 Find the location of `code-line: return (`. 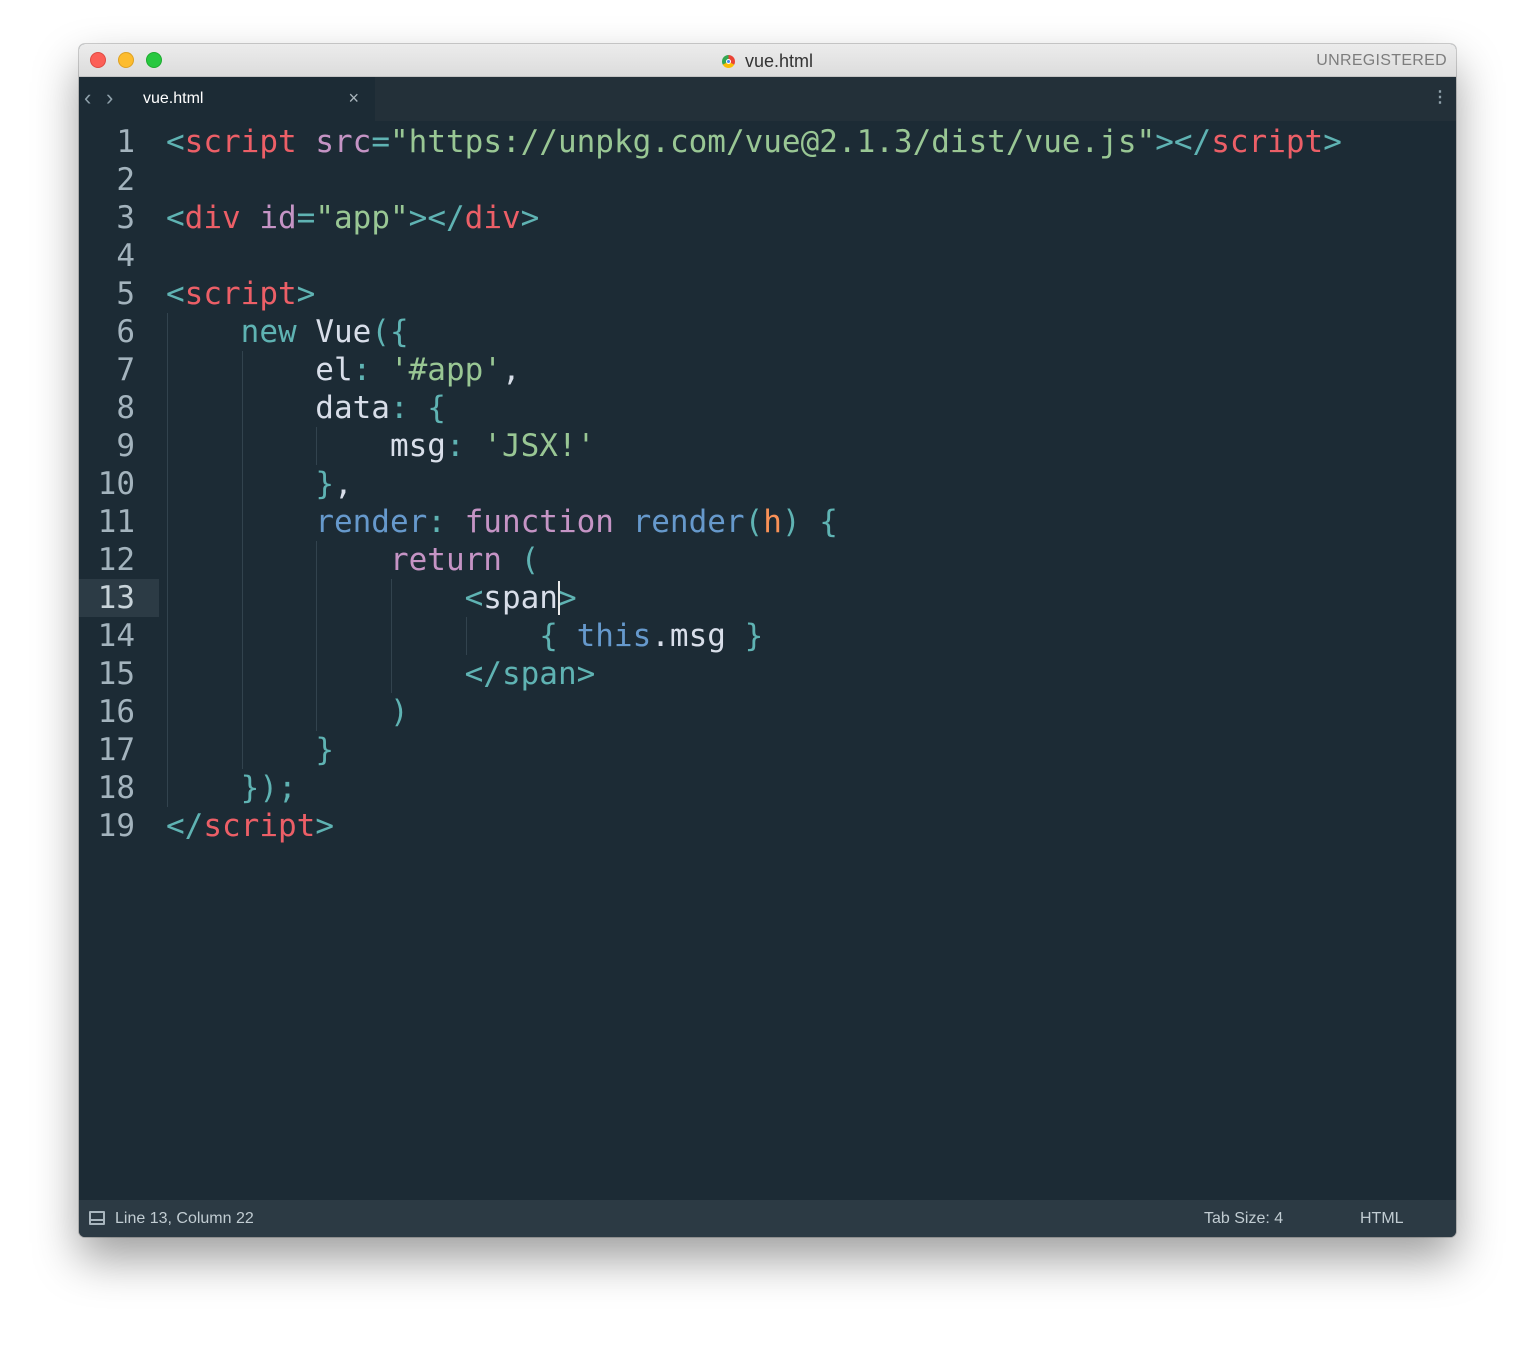

code-line: return ( is located at coordinates (352, 560).